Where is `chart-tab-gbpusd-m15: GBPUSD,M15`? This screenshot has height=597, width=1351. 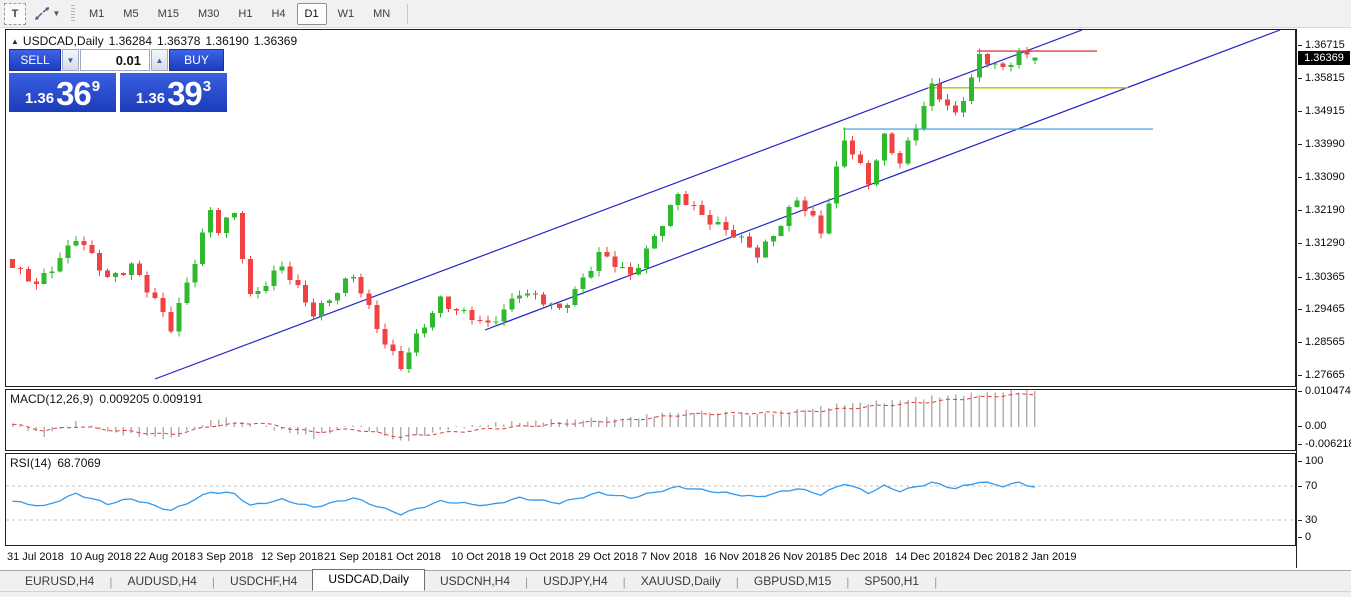
chart-tab-gbpusd-m15: GBPUSD,M15 is located at coordinates (792, 581).